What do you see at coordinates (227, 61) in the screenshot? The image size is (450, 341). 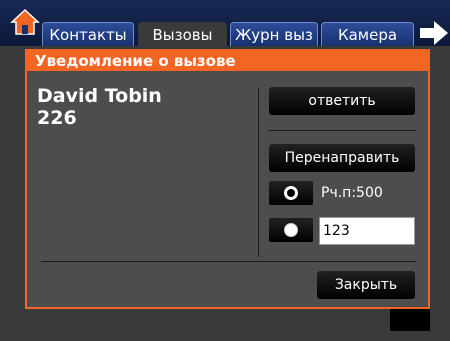 I see `dialog-title: Уведомление о вызове` at bounding box center [227, 61].